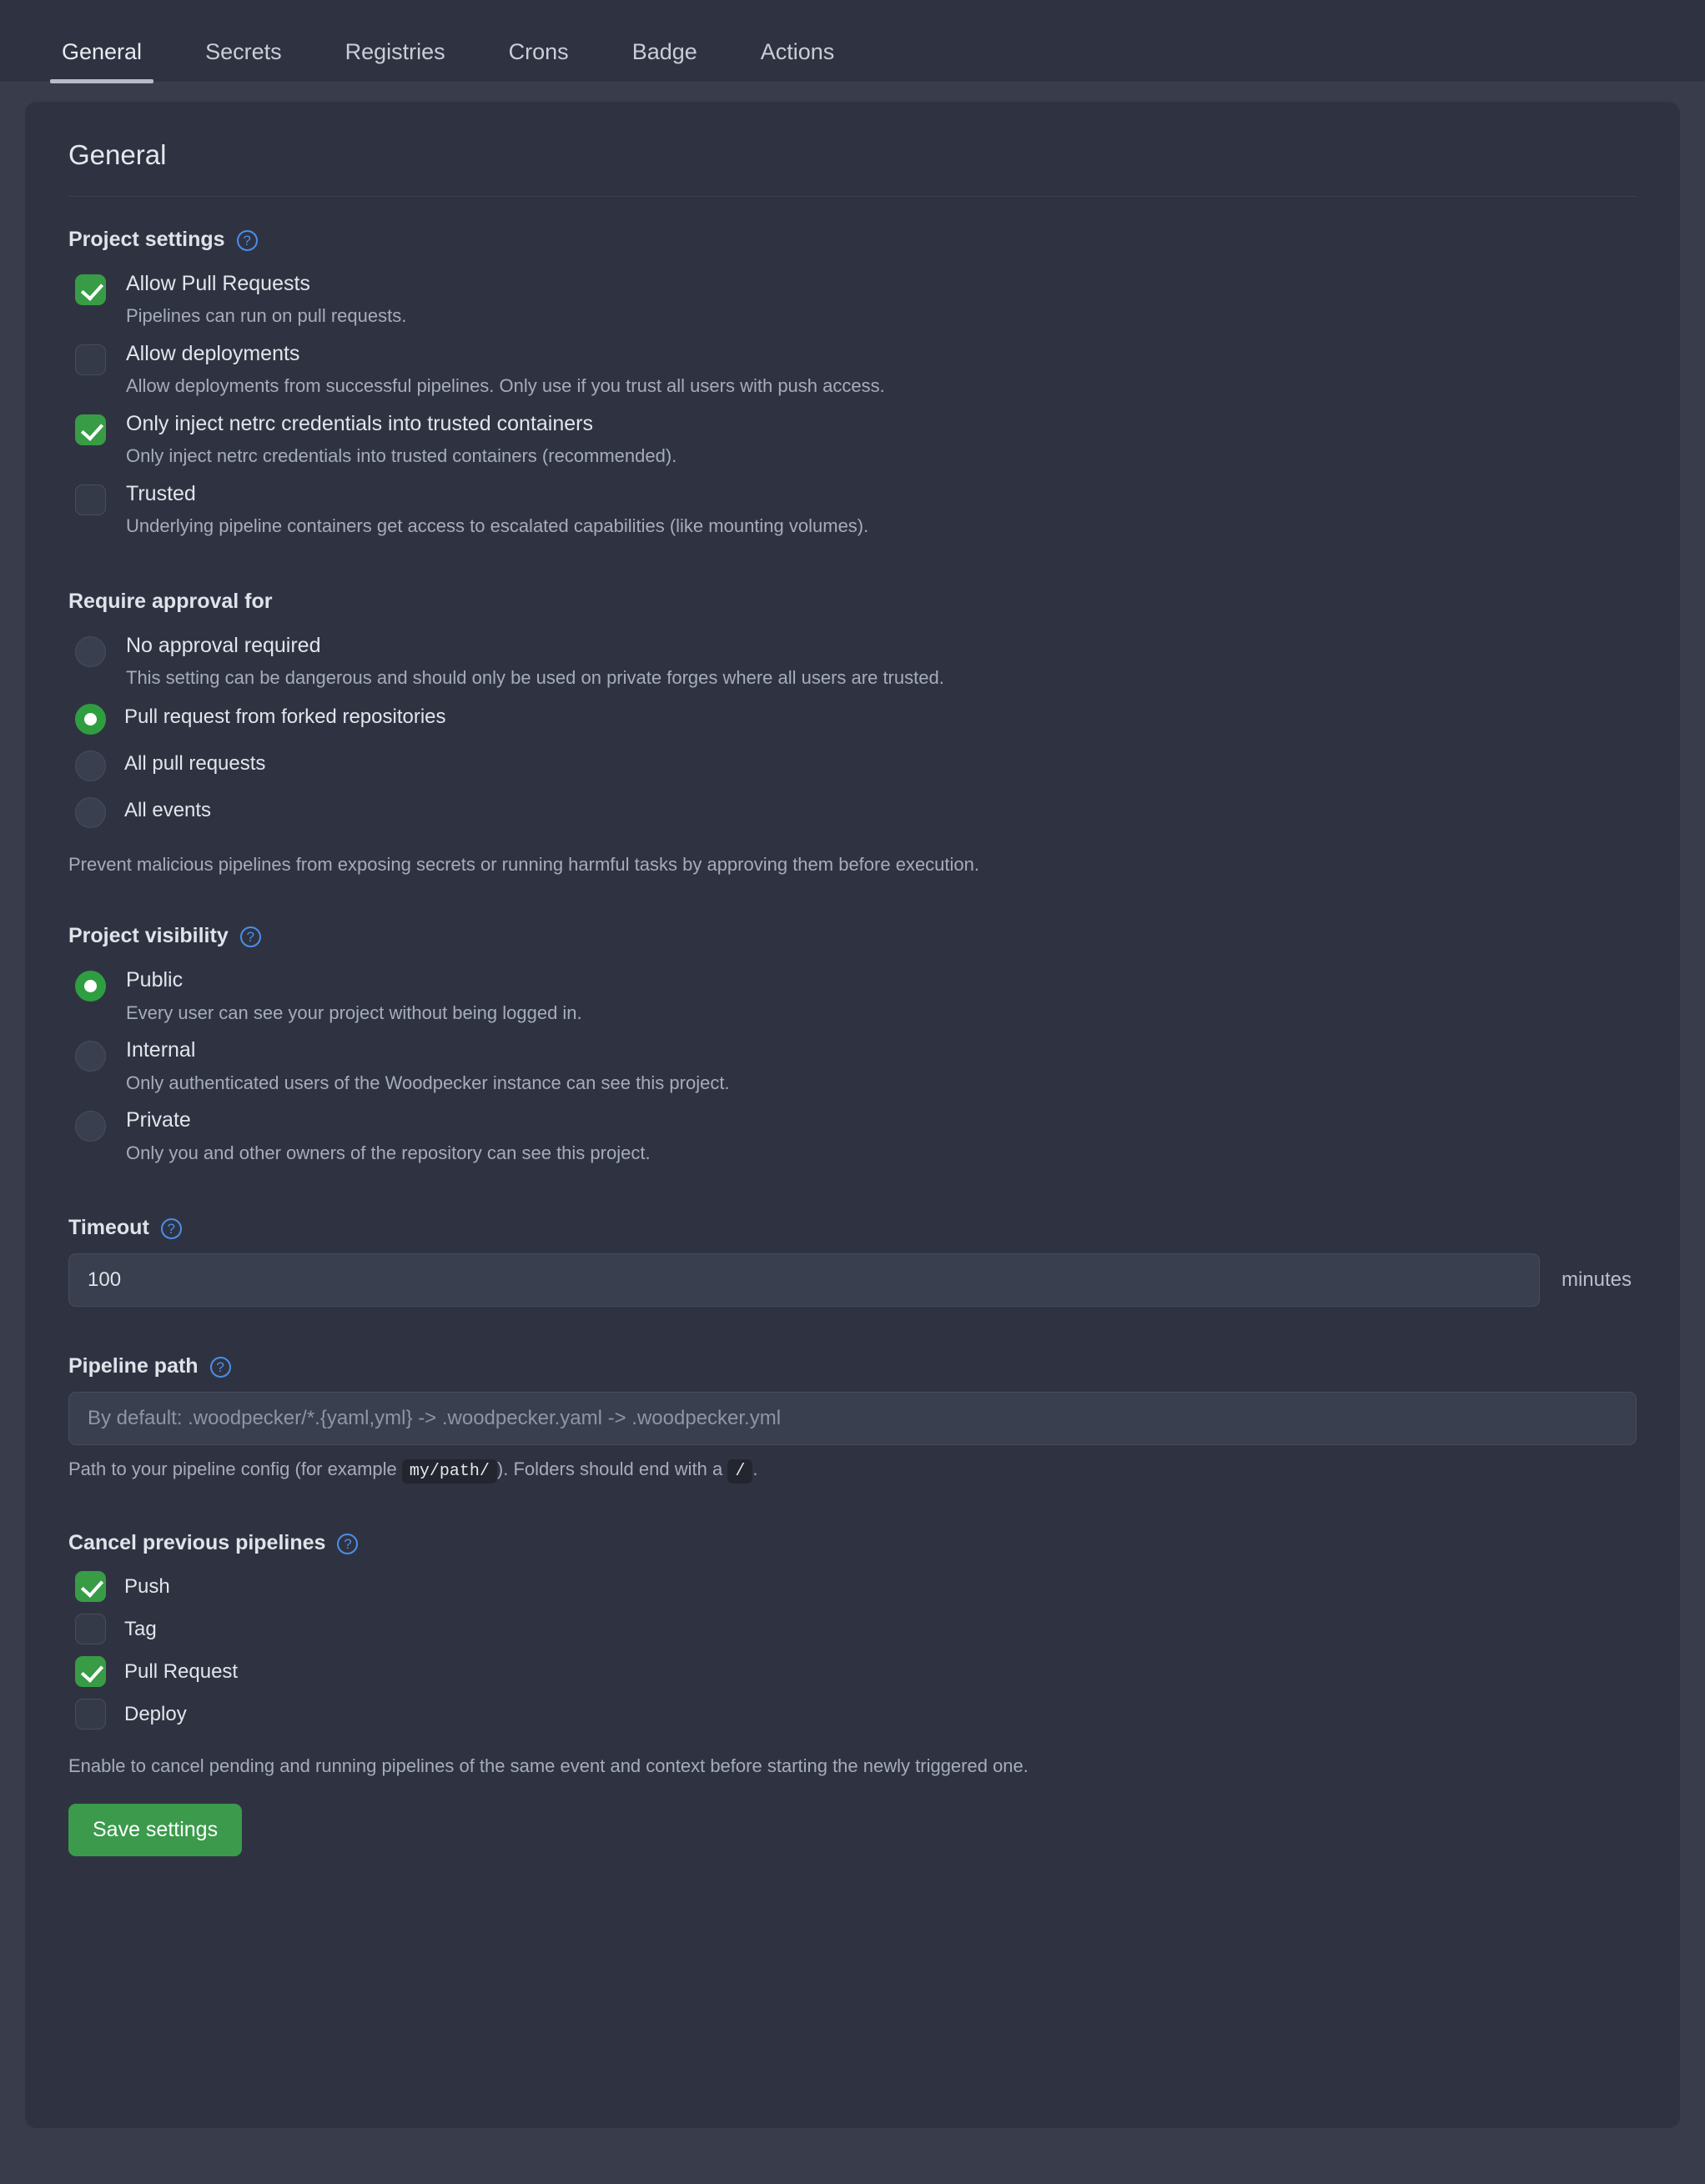  What do you see at coordinates (102, 51) in the screenshot?
I see `tab-general-label: General` at bounding box center [102, 51].